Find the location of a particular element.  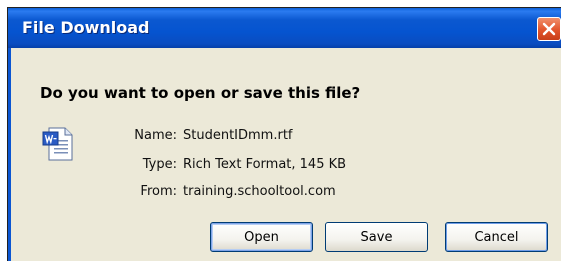

file-type-value: Rich Text Format, 145 KB is located at coordinates (265, 164).